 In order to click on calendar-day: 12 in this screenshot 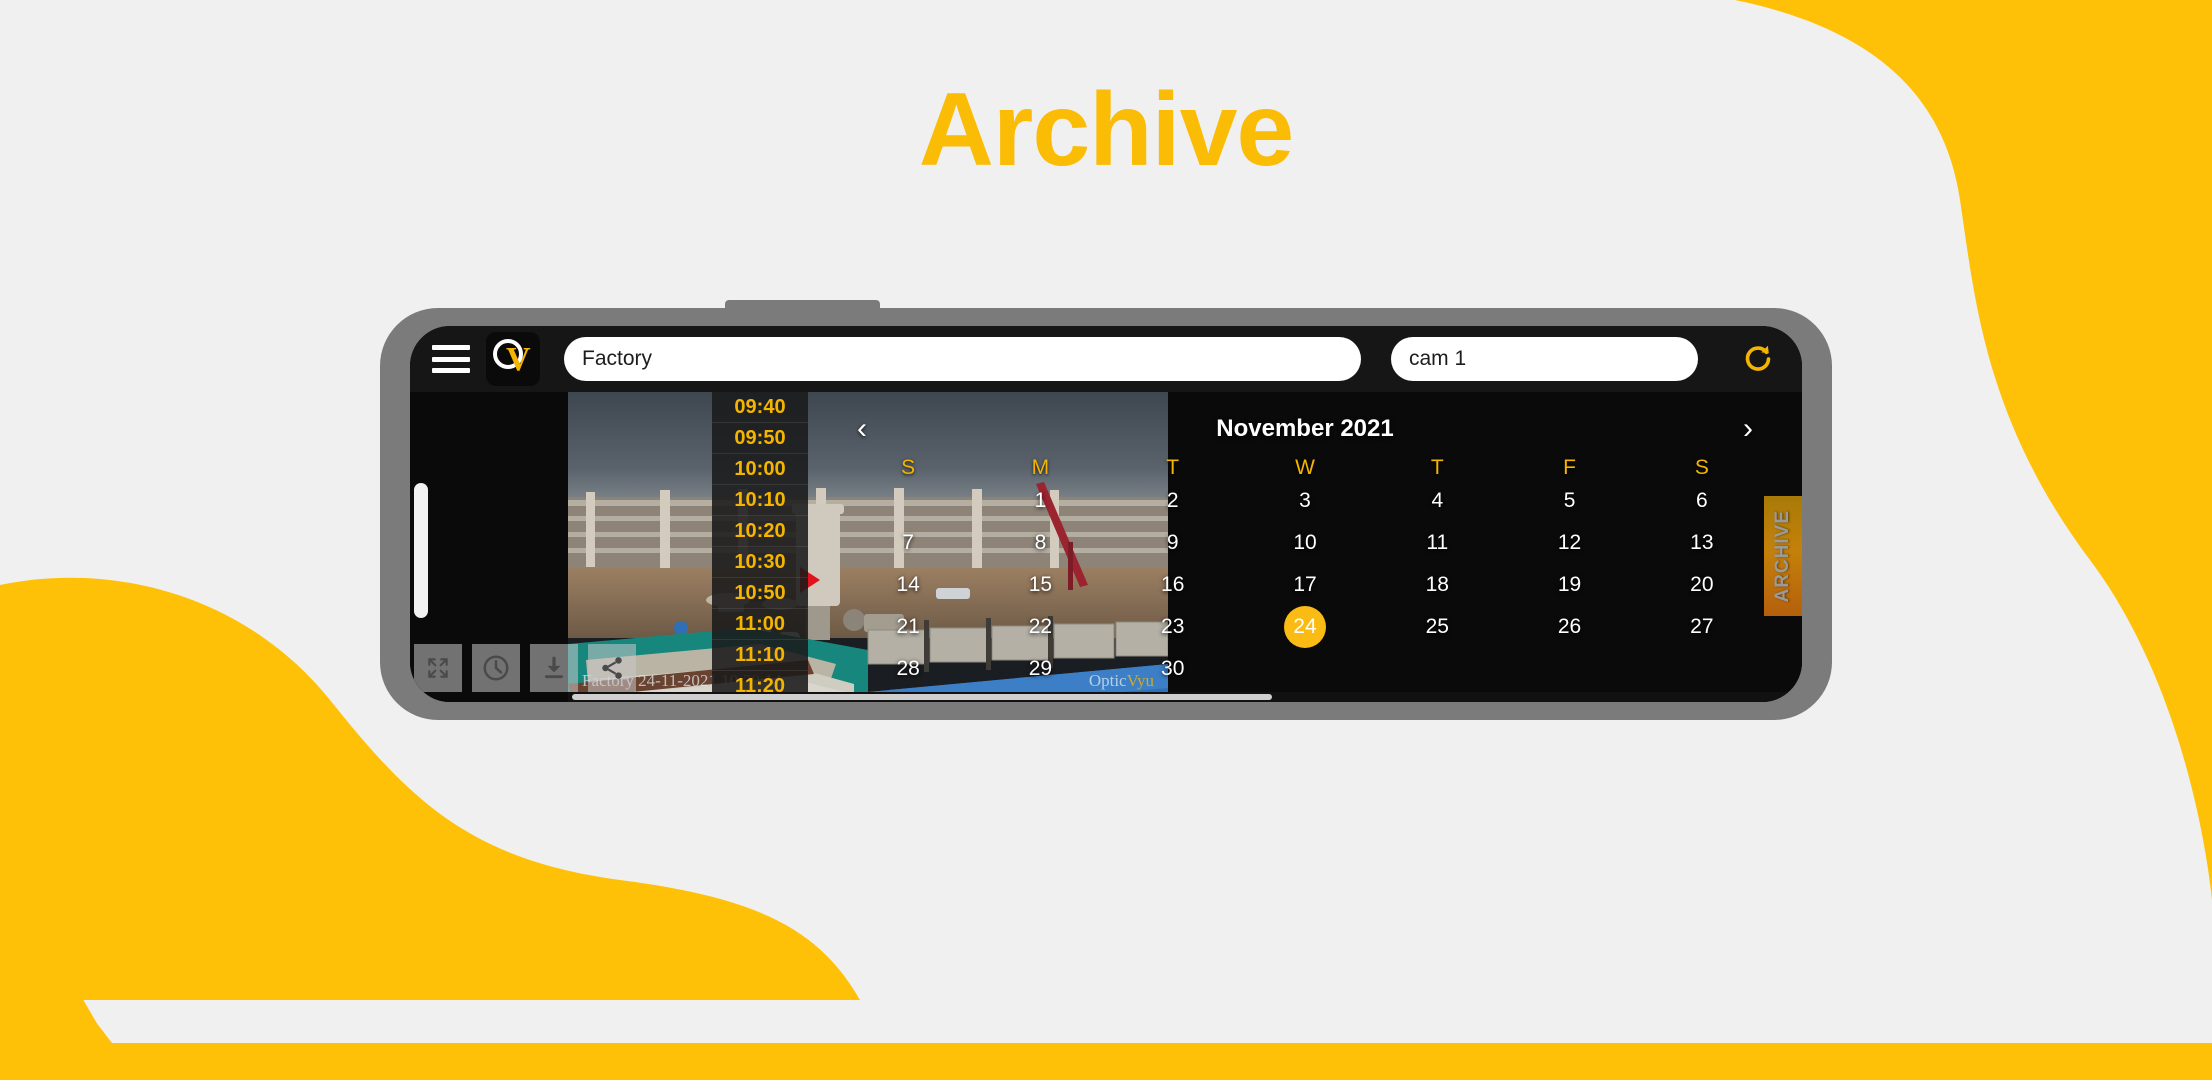, I will do `click(1569, 543)`.